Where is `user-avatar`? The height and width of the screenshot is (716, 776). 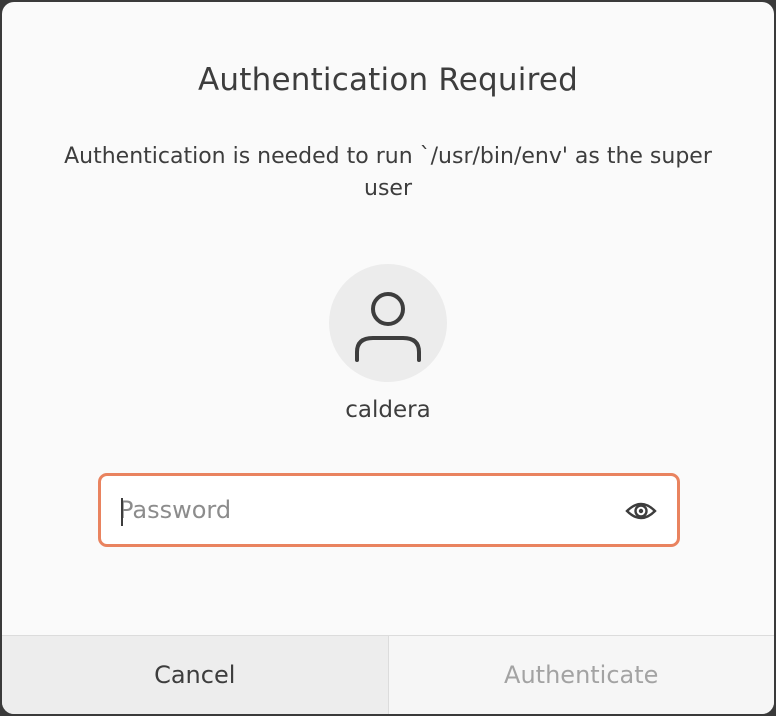 user-avatar is located at coordinates (388, 323).